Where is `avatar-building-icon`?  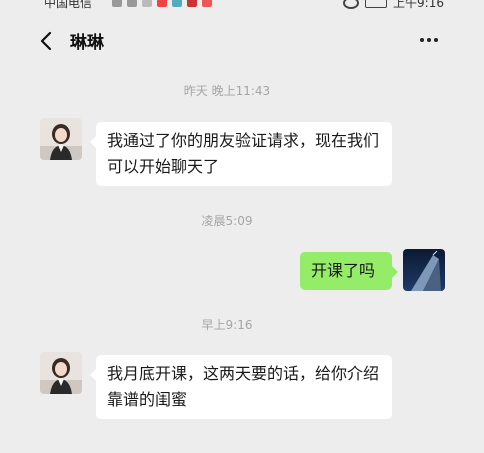 avatar-building-icon is located at coordinates (424, 270).